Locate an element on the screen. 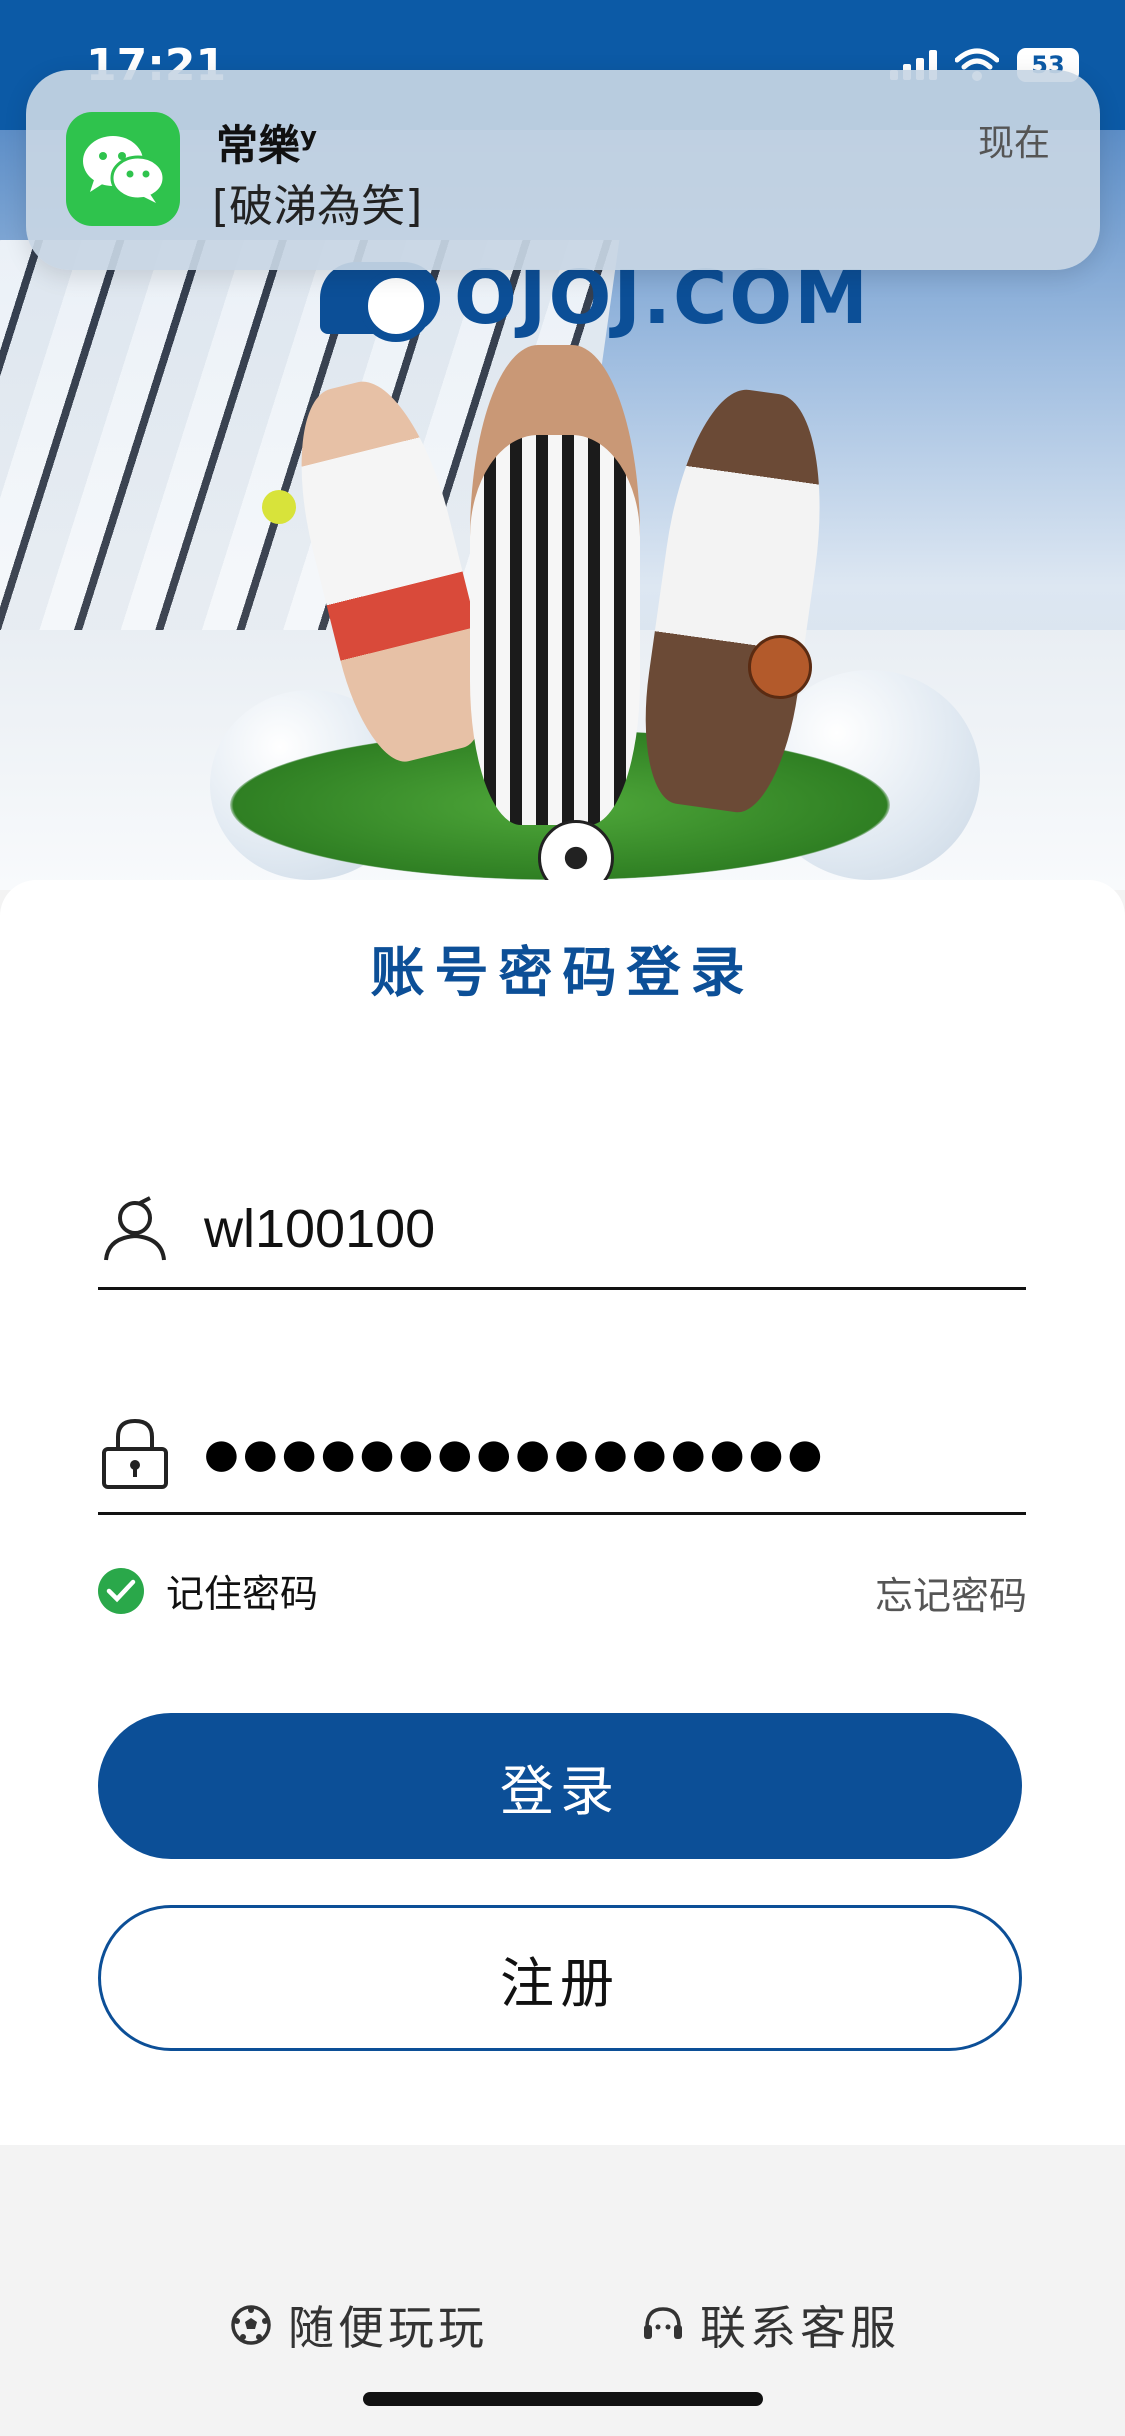  lock-icon is located at coordinates (135, 1454).